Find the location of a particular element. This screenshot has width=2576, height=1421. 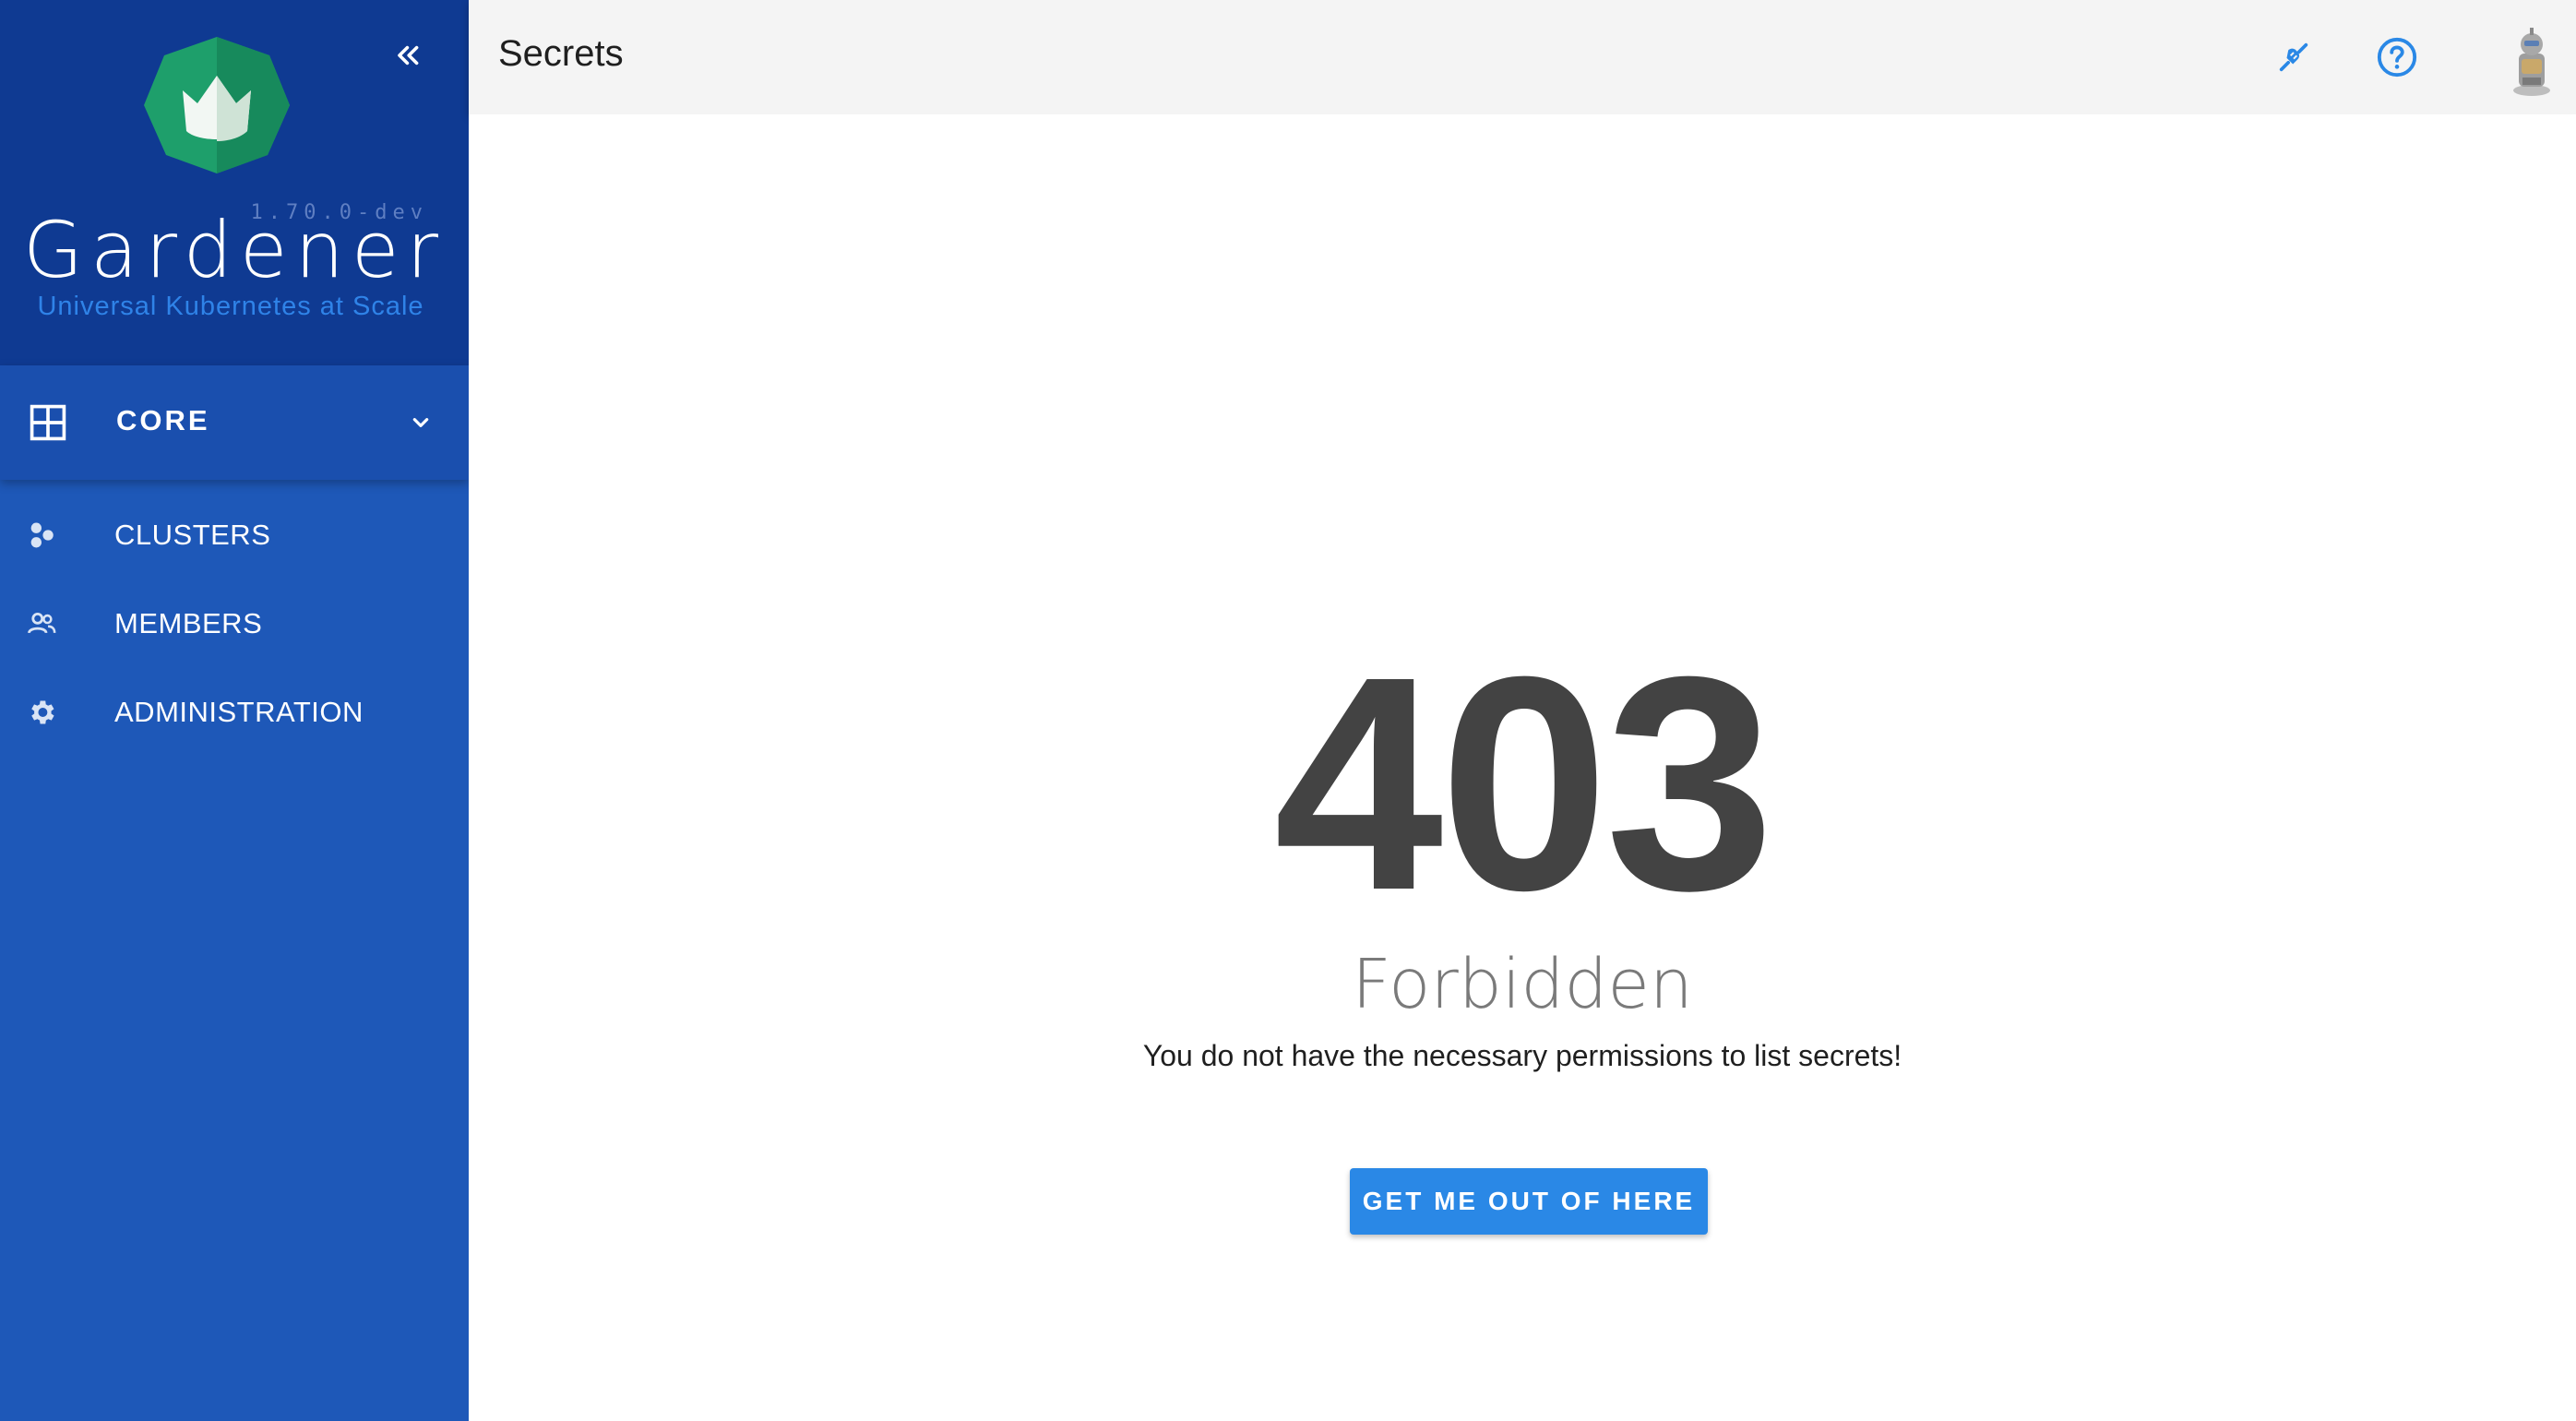

user-avatar is located at coordinates (2532, 61).